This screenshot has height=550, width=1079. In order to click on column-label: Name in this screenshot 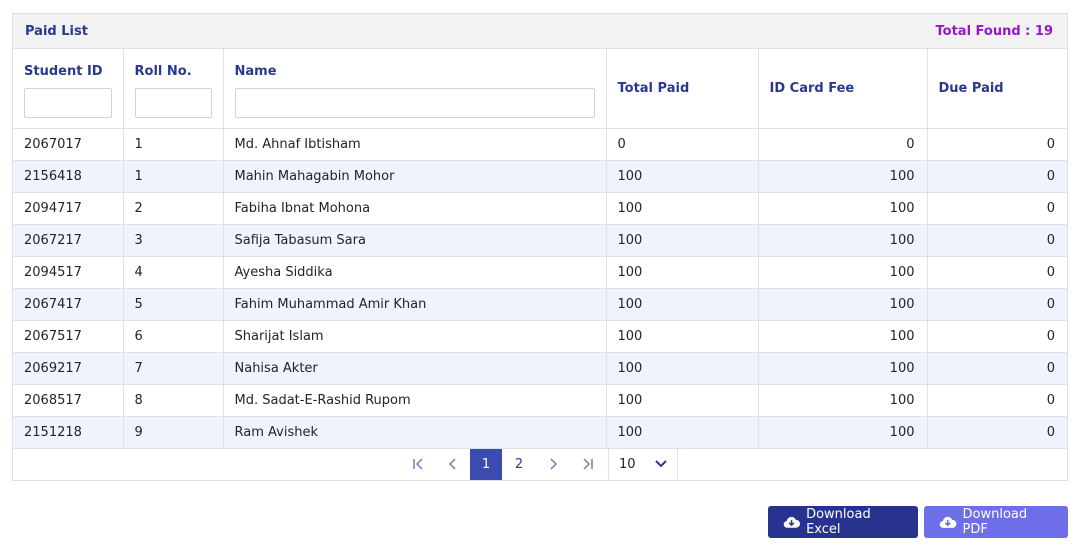, I will do `click(255, 71)`.